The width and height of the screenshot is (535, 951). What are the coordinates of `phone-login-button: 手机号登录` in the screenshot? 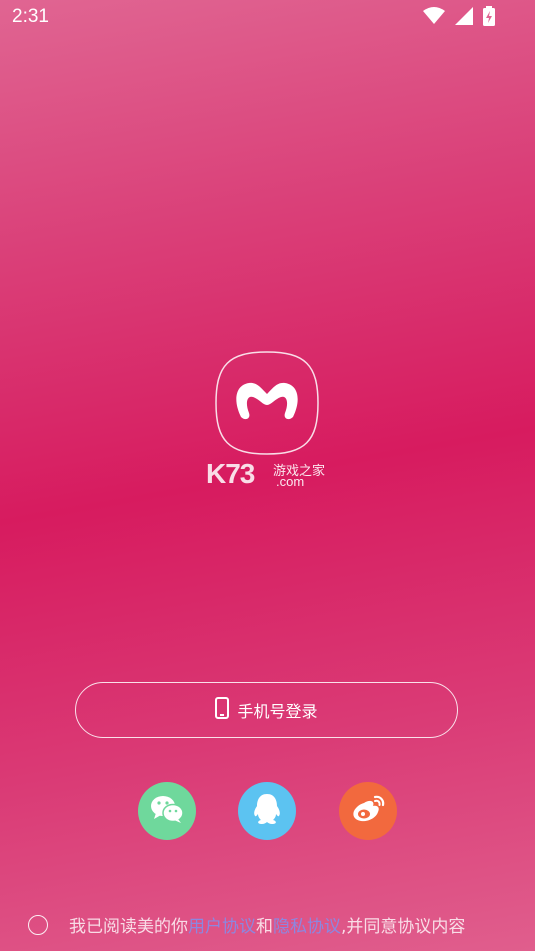 It's located at (266, 710).